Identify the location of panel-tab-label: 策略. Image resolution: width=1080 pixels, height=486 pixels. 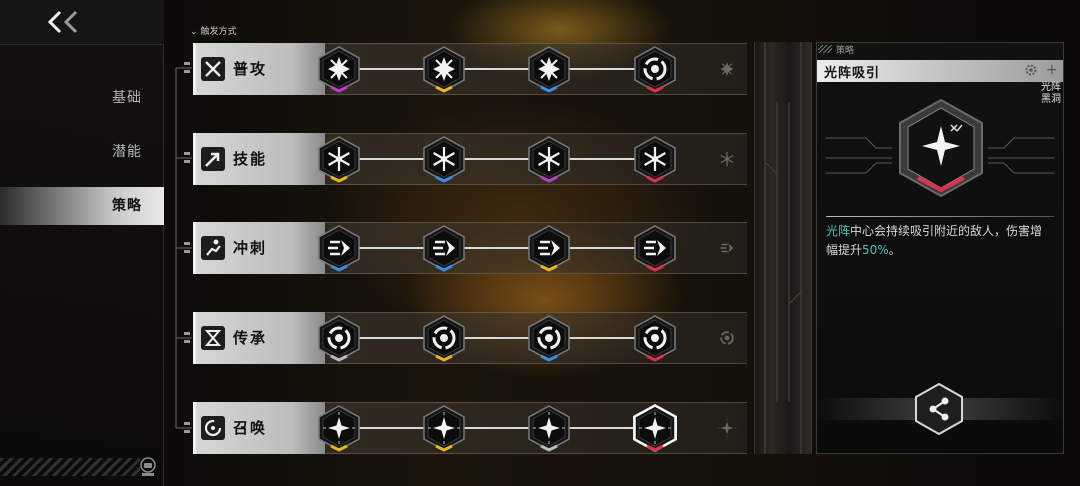
(845, 51).